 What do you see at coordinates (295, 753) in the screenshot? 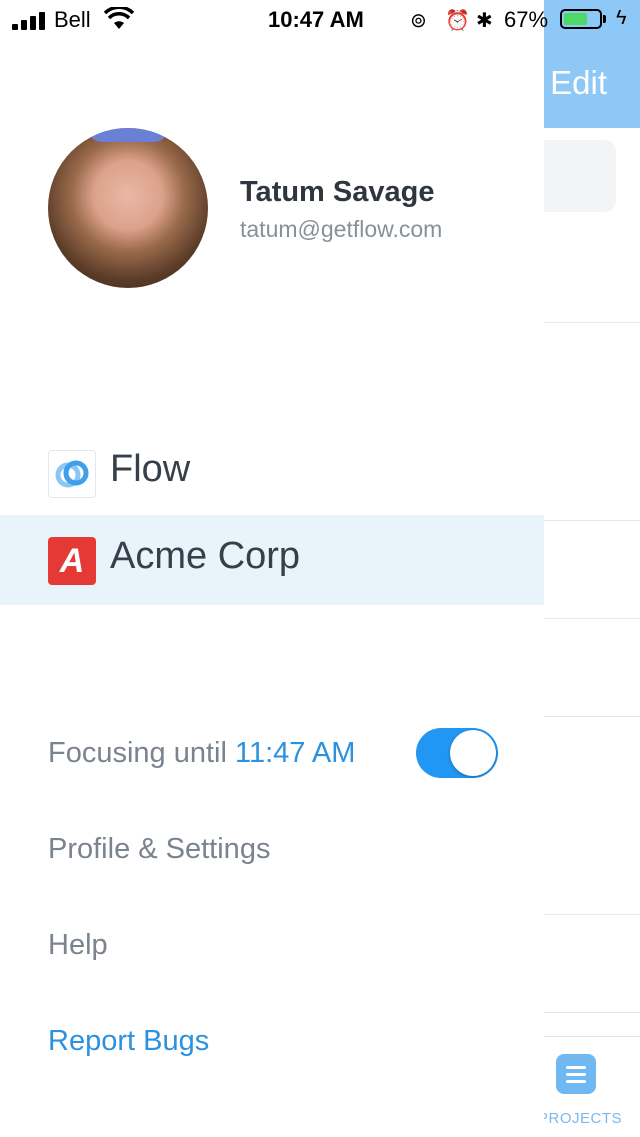
I see `focus-time: 11:47 AM` at bounding box center [295, 753].